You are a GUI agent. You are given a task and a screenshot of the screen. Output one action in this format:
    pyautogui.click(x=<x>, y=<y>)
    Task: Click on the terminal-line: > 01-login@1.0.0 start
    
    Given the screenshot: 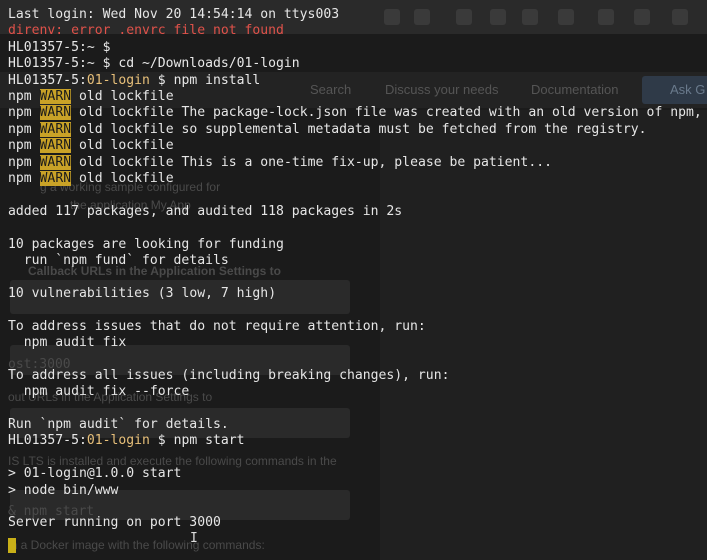 What is the action you would take?
    pyautogui.click(x=94, y=474)
    